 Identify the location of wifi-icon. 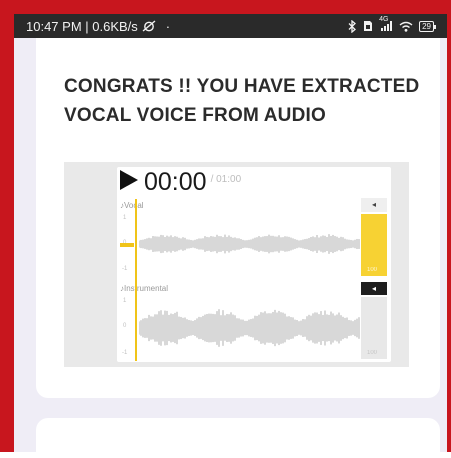
(406, 26).